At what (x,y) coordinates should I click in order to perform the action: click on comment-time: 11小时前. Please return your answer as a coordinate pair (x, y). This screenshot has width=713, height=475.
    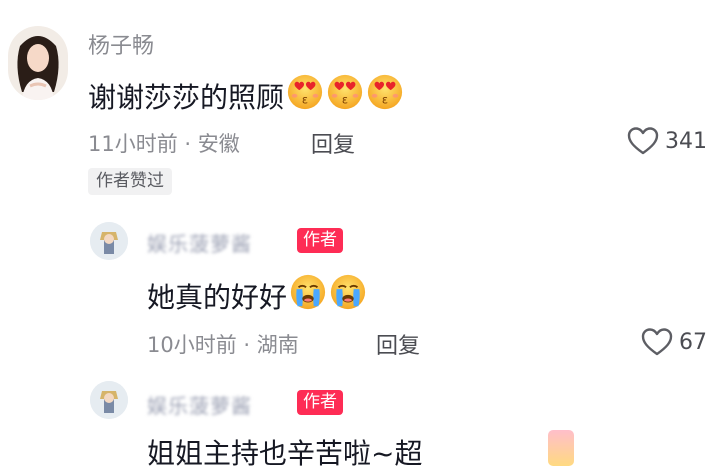
    Looking at the image, I should click on (133, 144).